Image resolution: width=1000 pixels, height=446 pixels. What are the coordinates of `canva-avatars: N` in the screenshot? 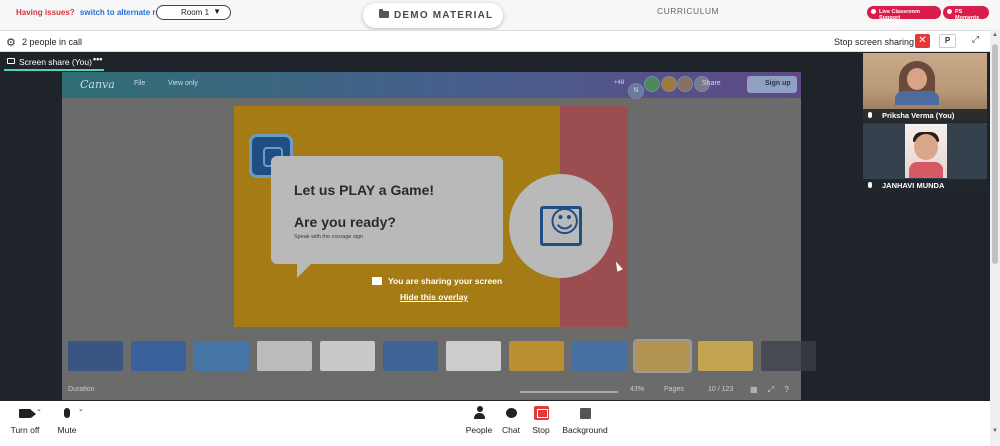 It's located at (669, 87).